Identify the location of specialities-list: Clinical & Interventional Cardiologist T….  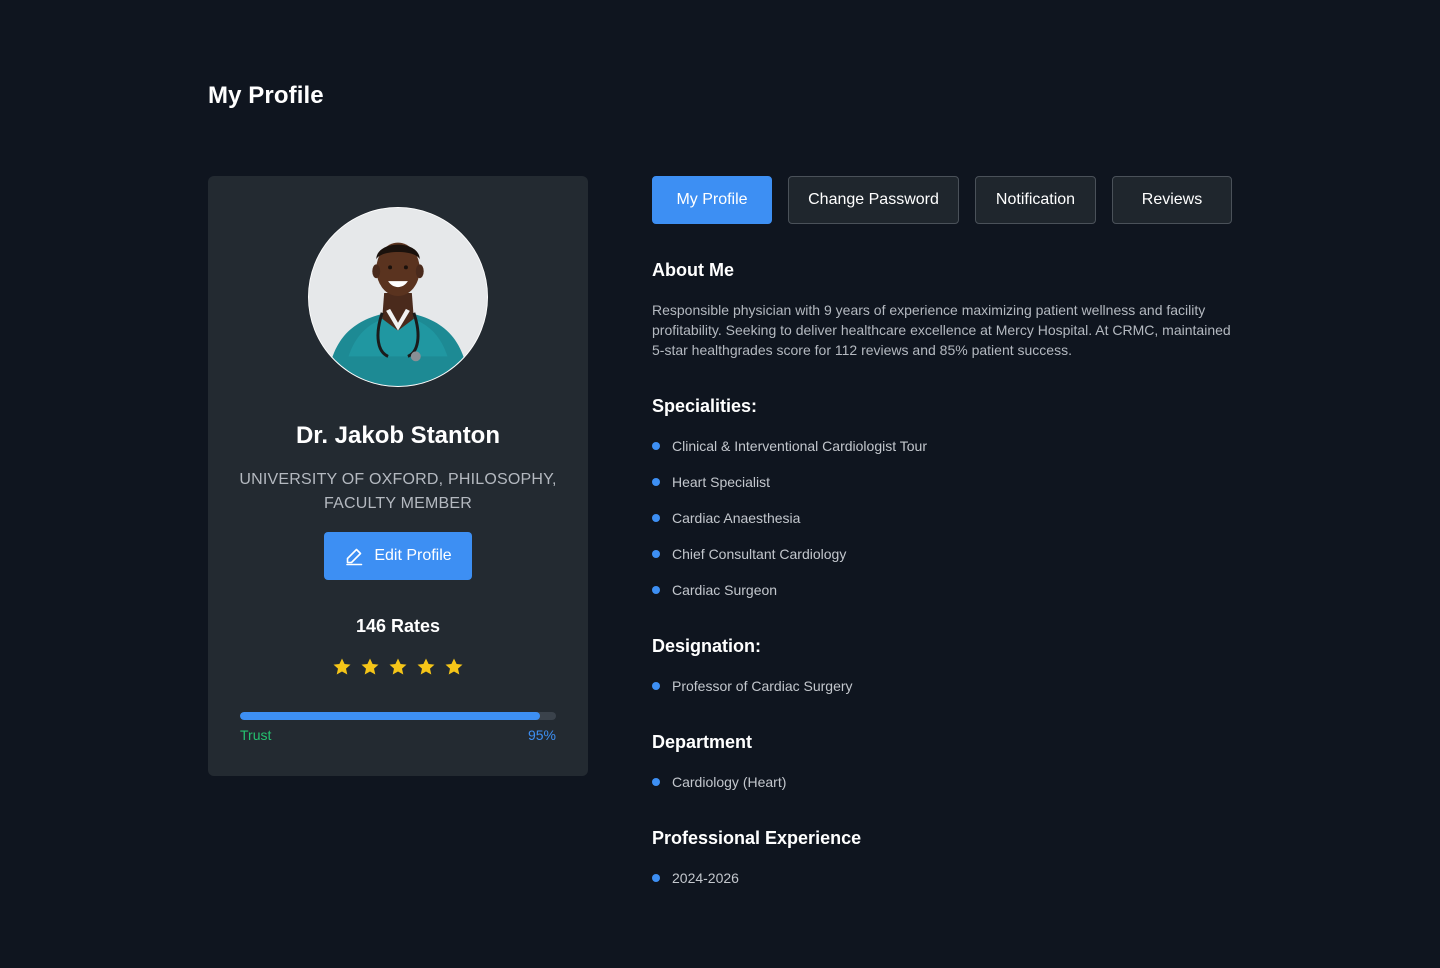
(789, 526).